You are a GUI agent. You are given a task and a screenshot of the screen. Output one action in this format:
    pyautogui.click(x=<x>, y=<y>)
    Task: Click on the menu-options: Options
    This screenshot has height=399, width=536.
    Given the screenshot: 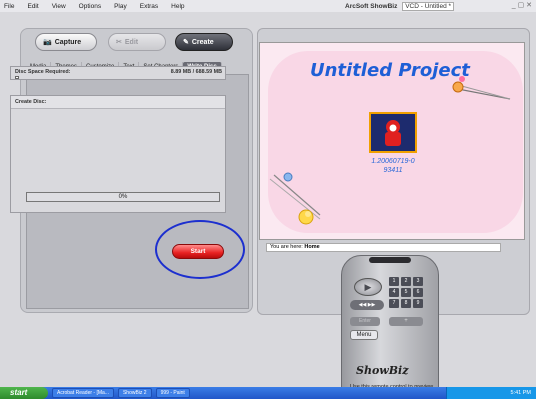 What is the action you would take?
    pyautogui.click(x=90, y=6)
    